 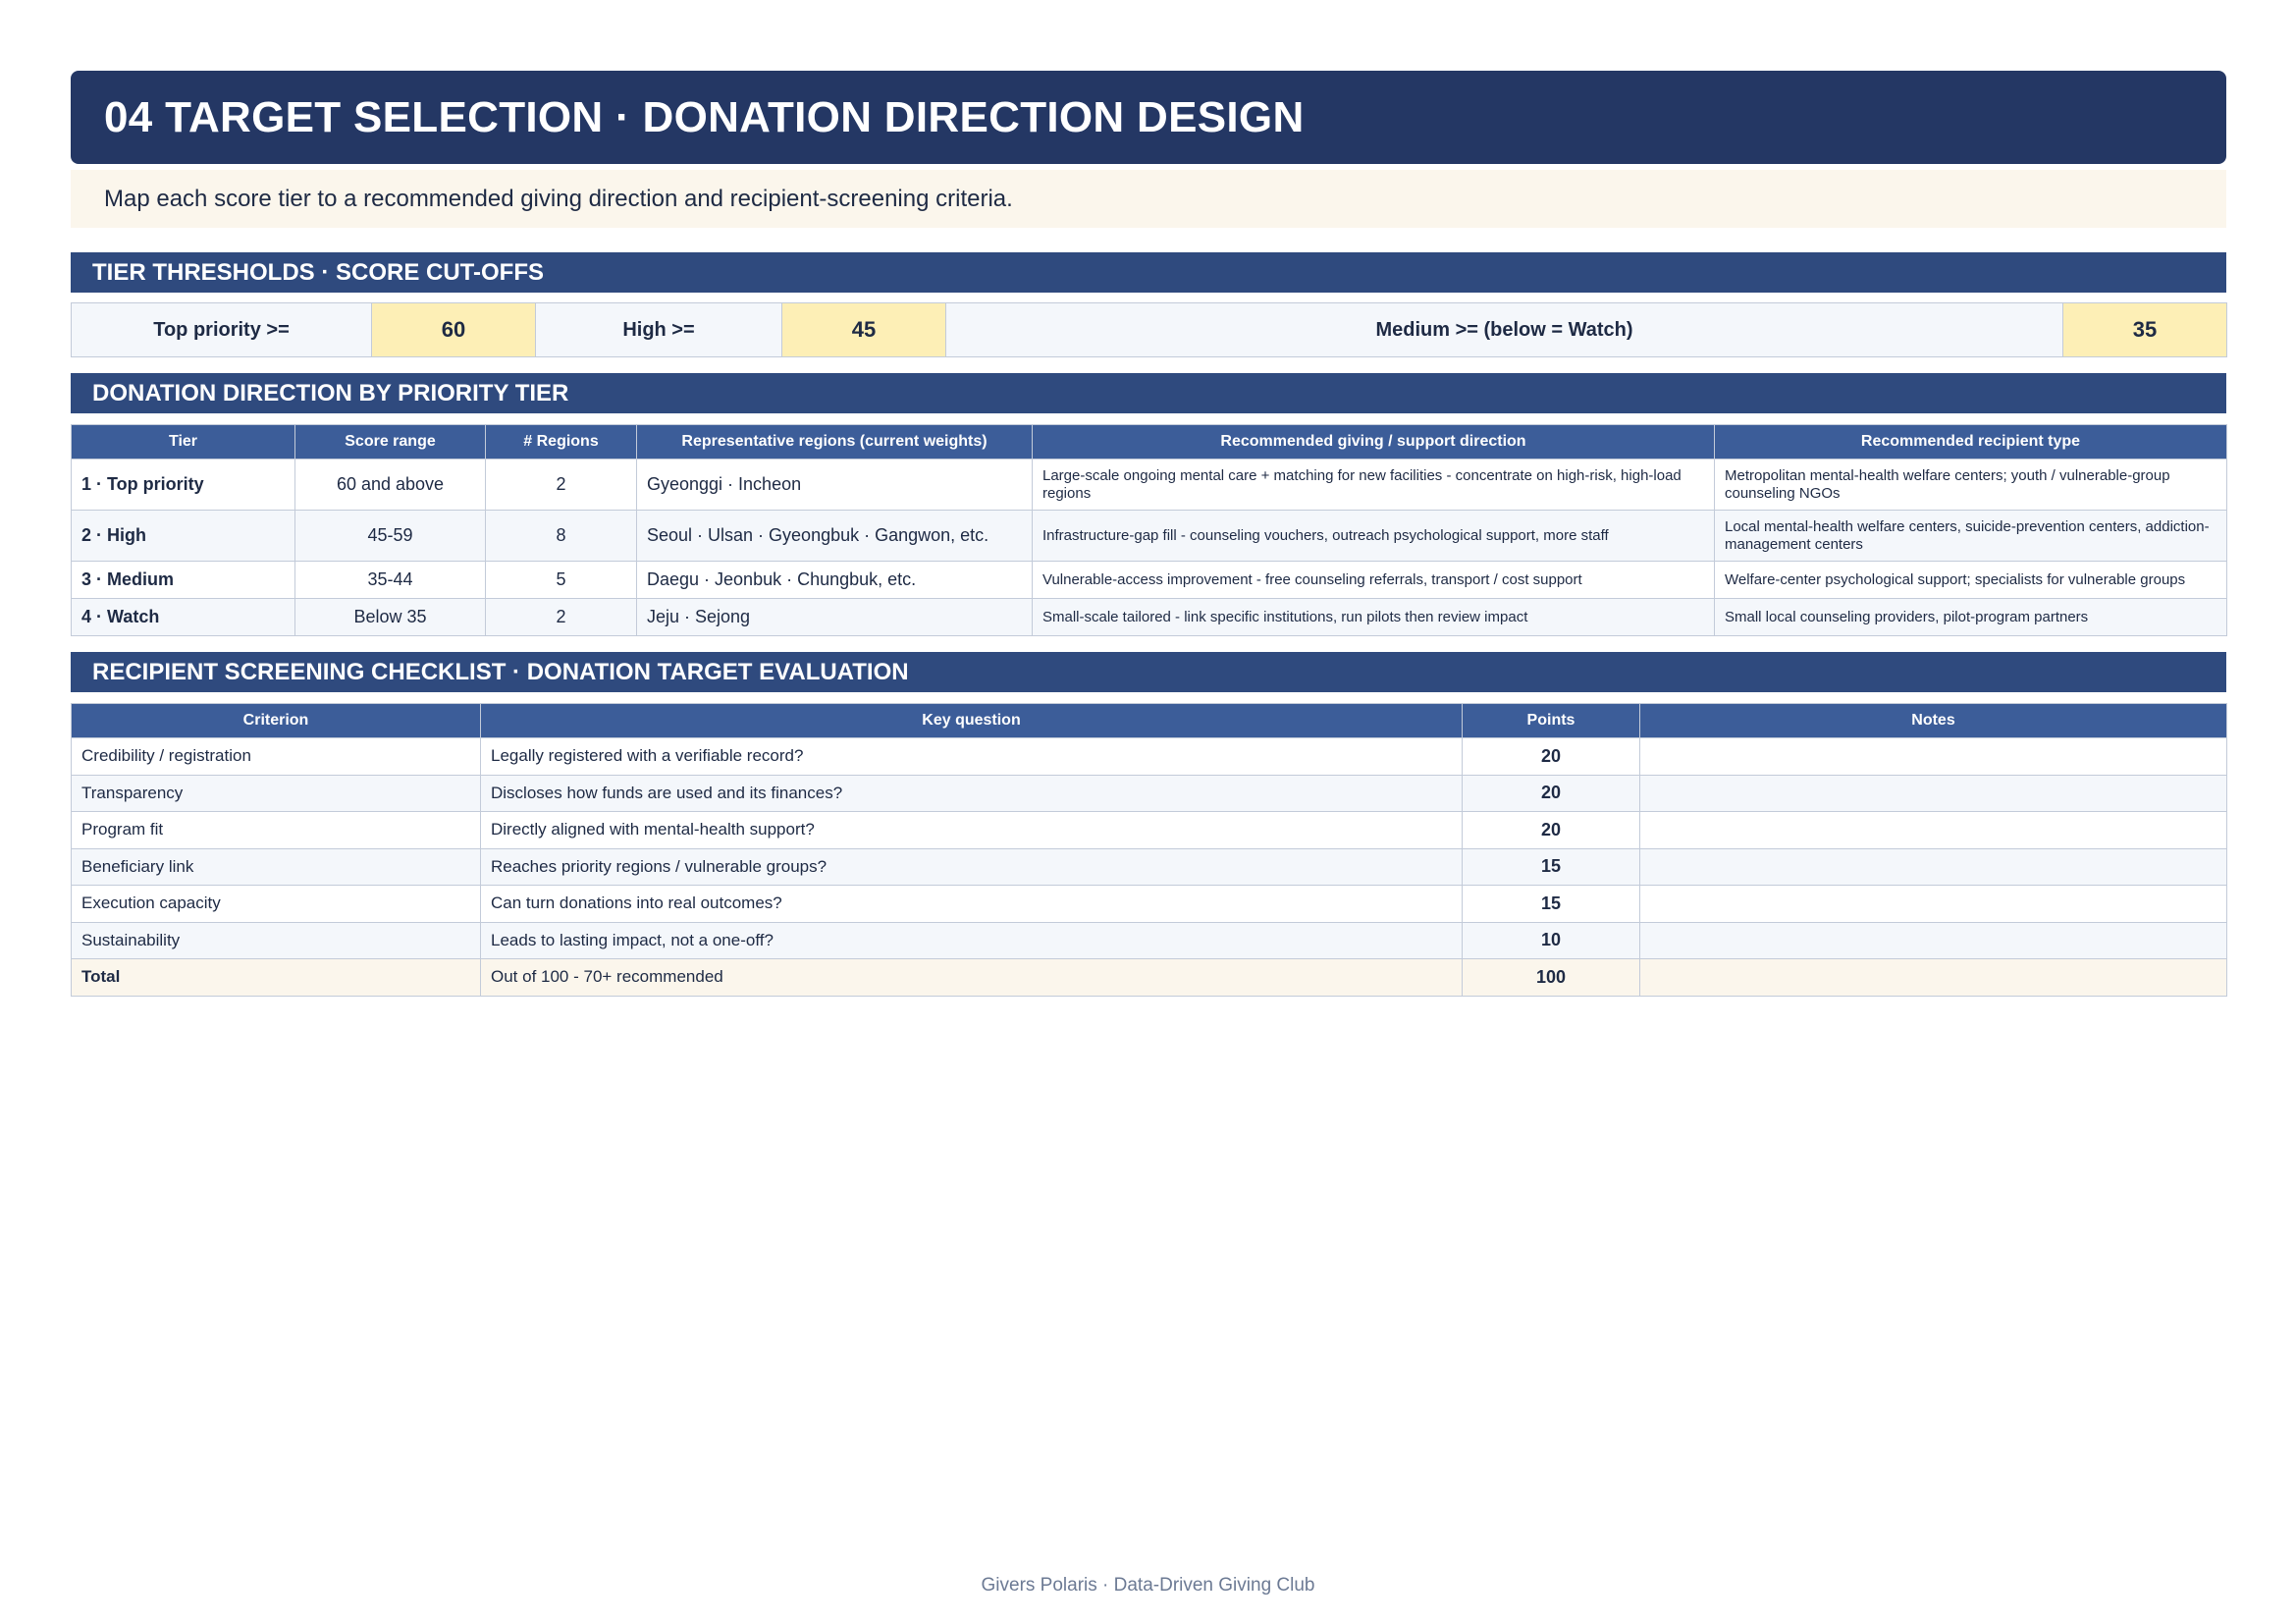 I want to click on representative-regions: Jeju · Sejong, so click(x=835, y=617).